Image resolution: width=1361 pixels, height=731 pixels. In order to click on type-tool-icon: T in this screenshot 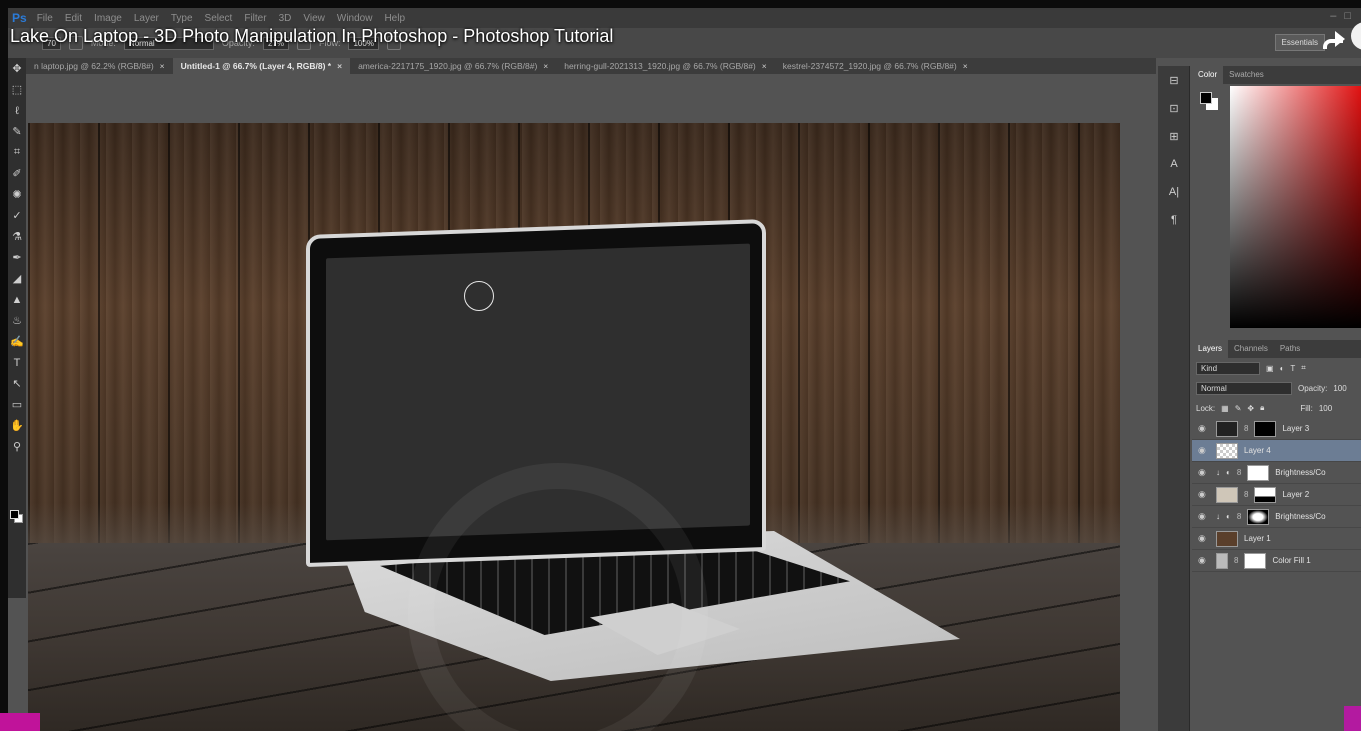, I will do `click(17, 362)`.